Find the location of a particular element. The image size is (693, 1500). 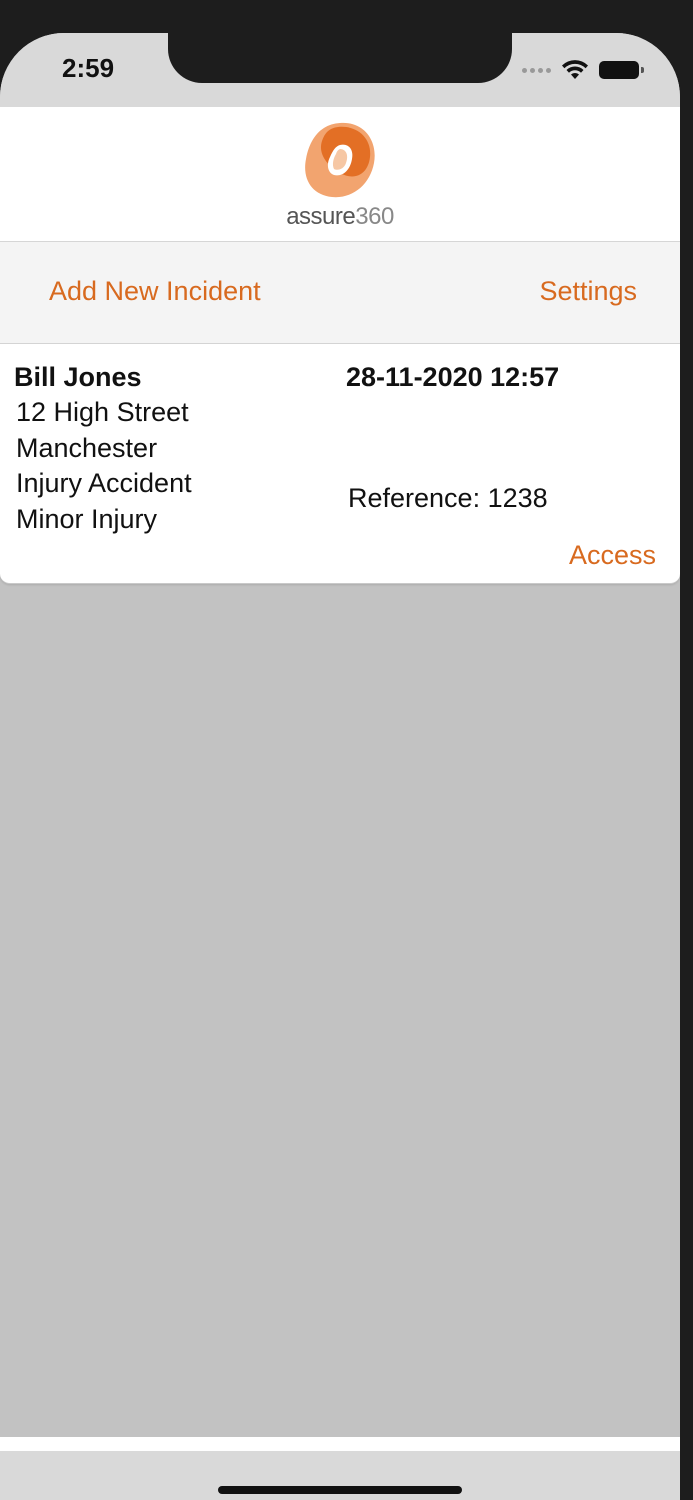

incident-severity: Minor Injury is located at coordinates (87, 519).